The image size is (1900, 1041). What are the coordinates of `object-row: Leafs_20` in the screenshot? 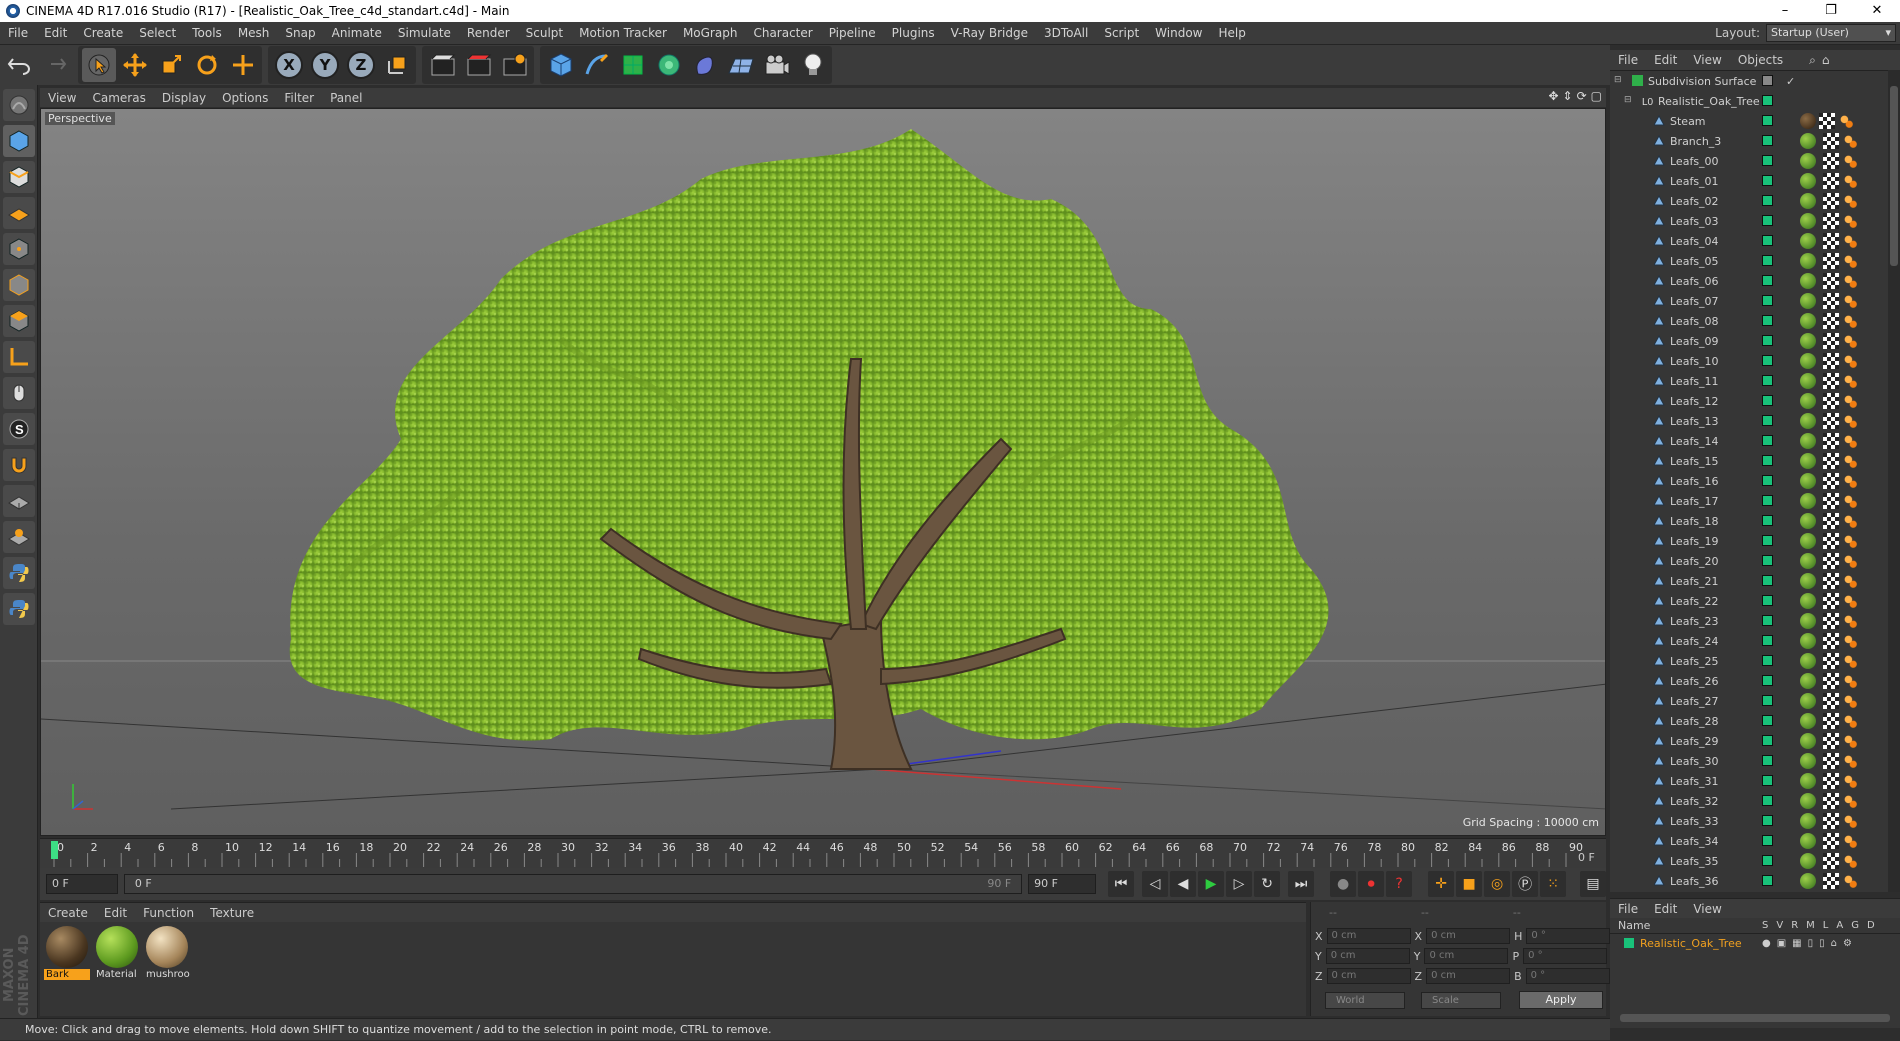 It's located at (1755, 561).